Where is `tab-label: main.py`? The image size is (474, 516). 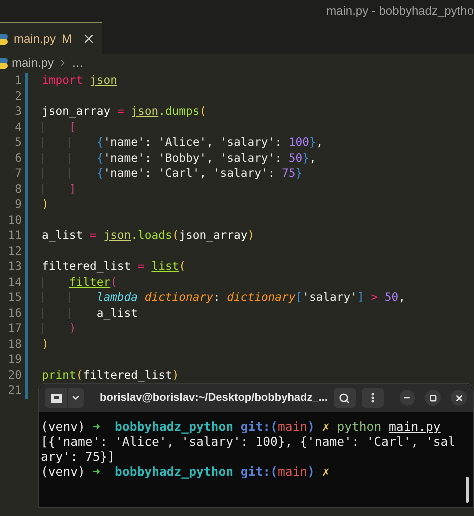 tab-label: main.py is located at coordinates (35, 39).